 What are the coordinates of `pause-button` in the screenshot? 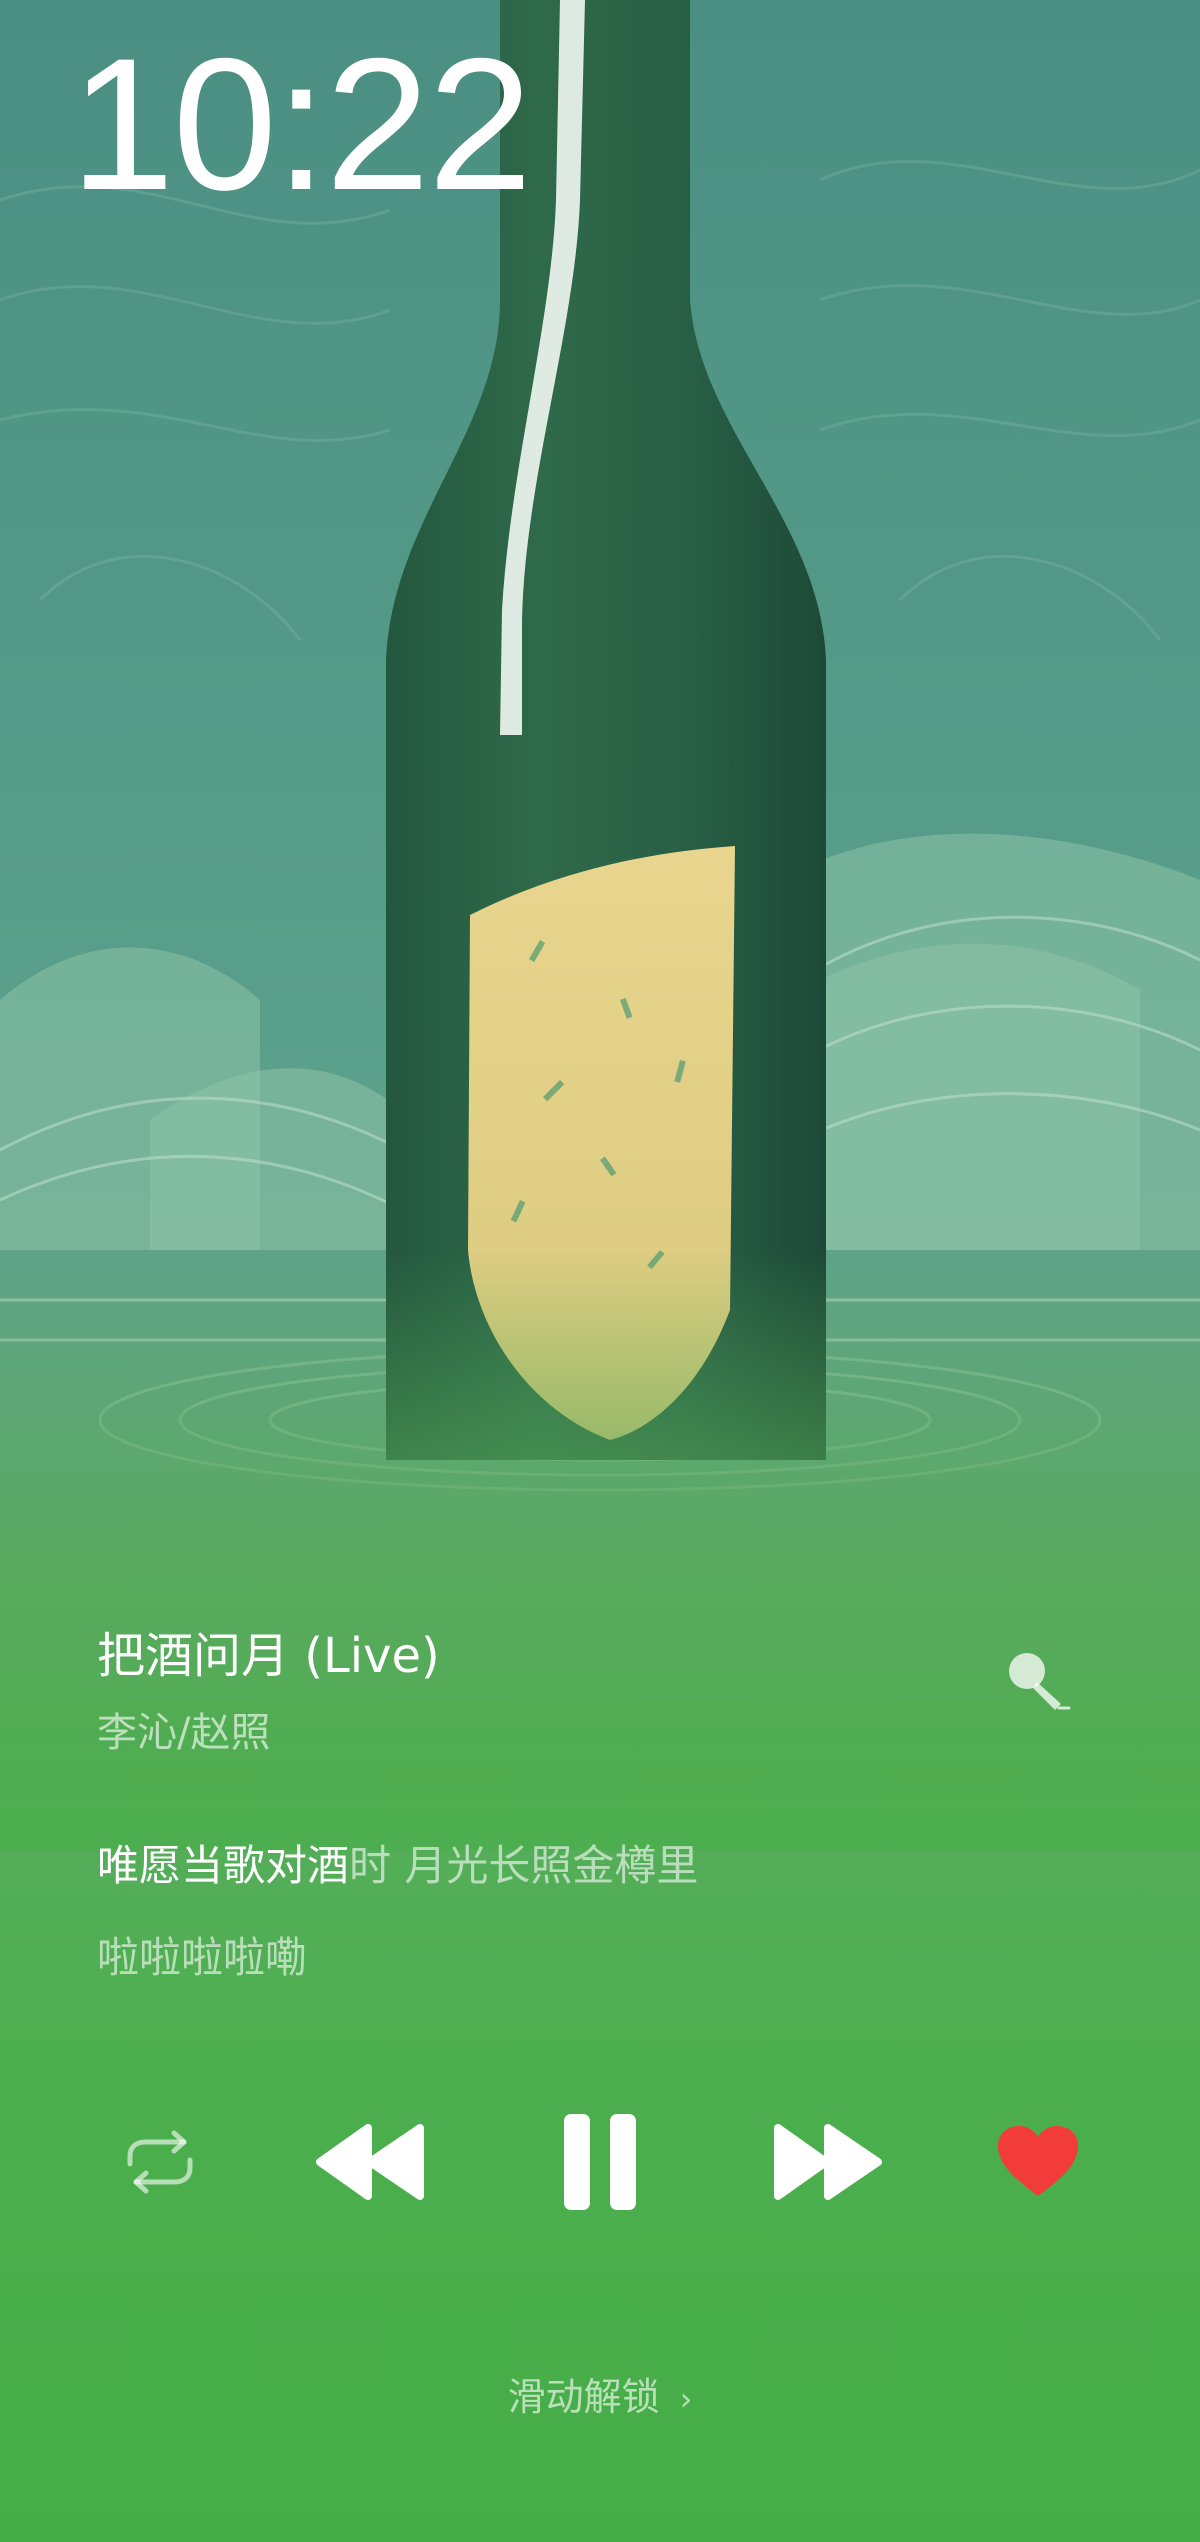 It's located at (600, 2162).